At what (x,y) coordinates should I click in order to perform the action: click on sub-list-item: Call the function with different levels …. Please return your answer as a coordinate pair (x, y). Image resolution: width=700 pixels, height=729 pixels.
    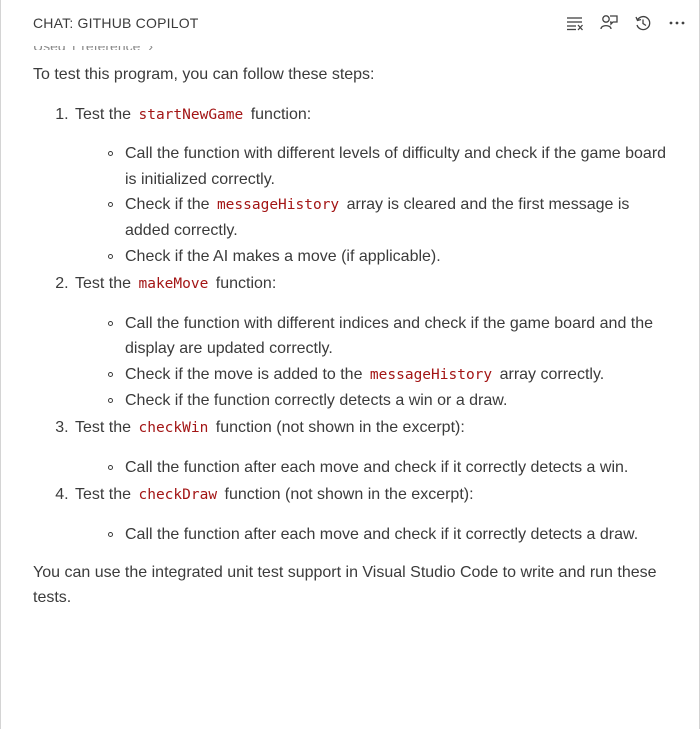
    Looking at the image, I should click on (391, 166).